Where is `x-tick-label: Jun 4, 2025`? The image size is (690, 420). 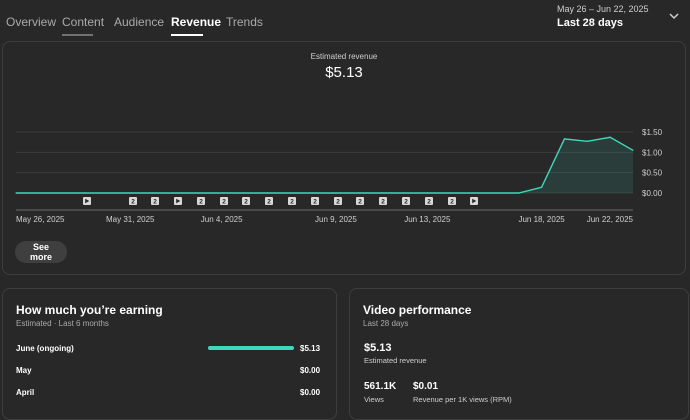
x-tick-label: Jun 4, 2025 is located at coordinates (222, 219).